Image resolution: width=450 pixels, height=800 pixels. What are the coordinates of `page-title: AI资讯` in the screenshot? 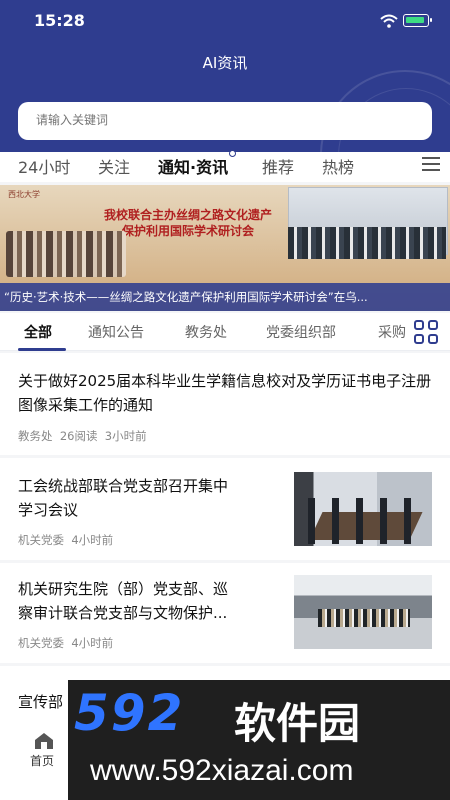 It's located at (225, 63).